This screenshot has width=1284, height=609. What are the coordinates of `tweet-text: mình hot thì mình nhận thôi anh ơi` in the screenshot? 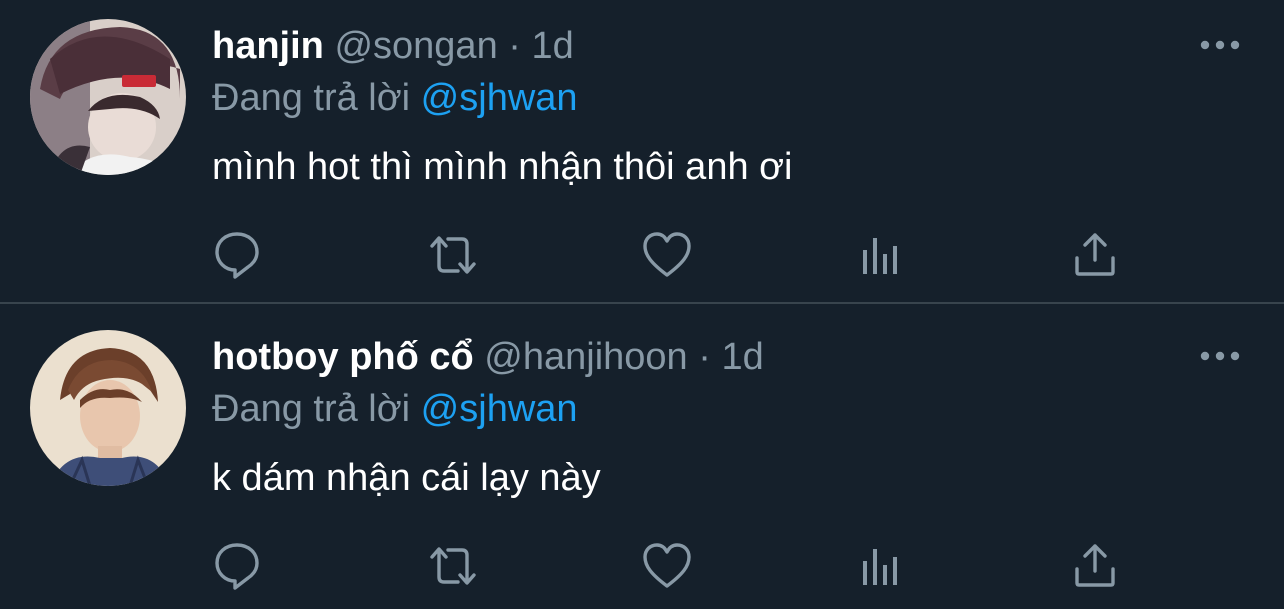 It's located at (502, 167).